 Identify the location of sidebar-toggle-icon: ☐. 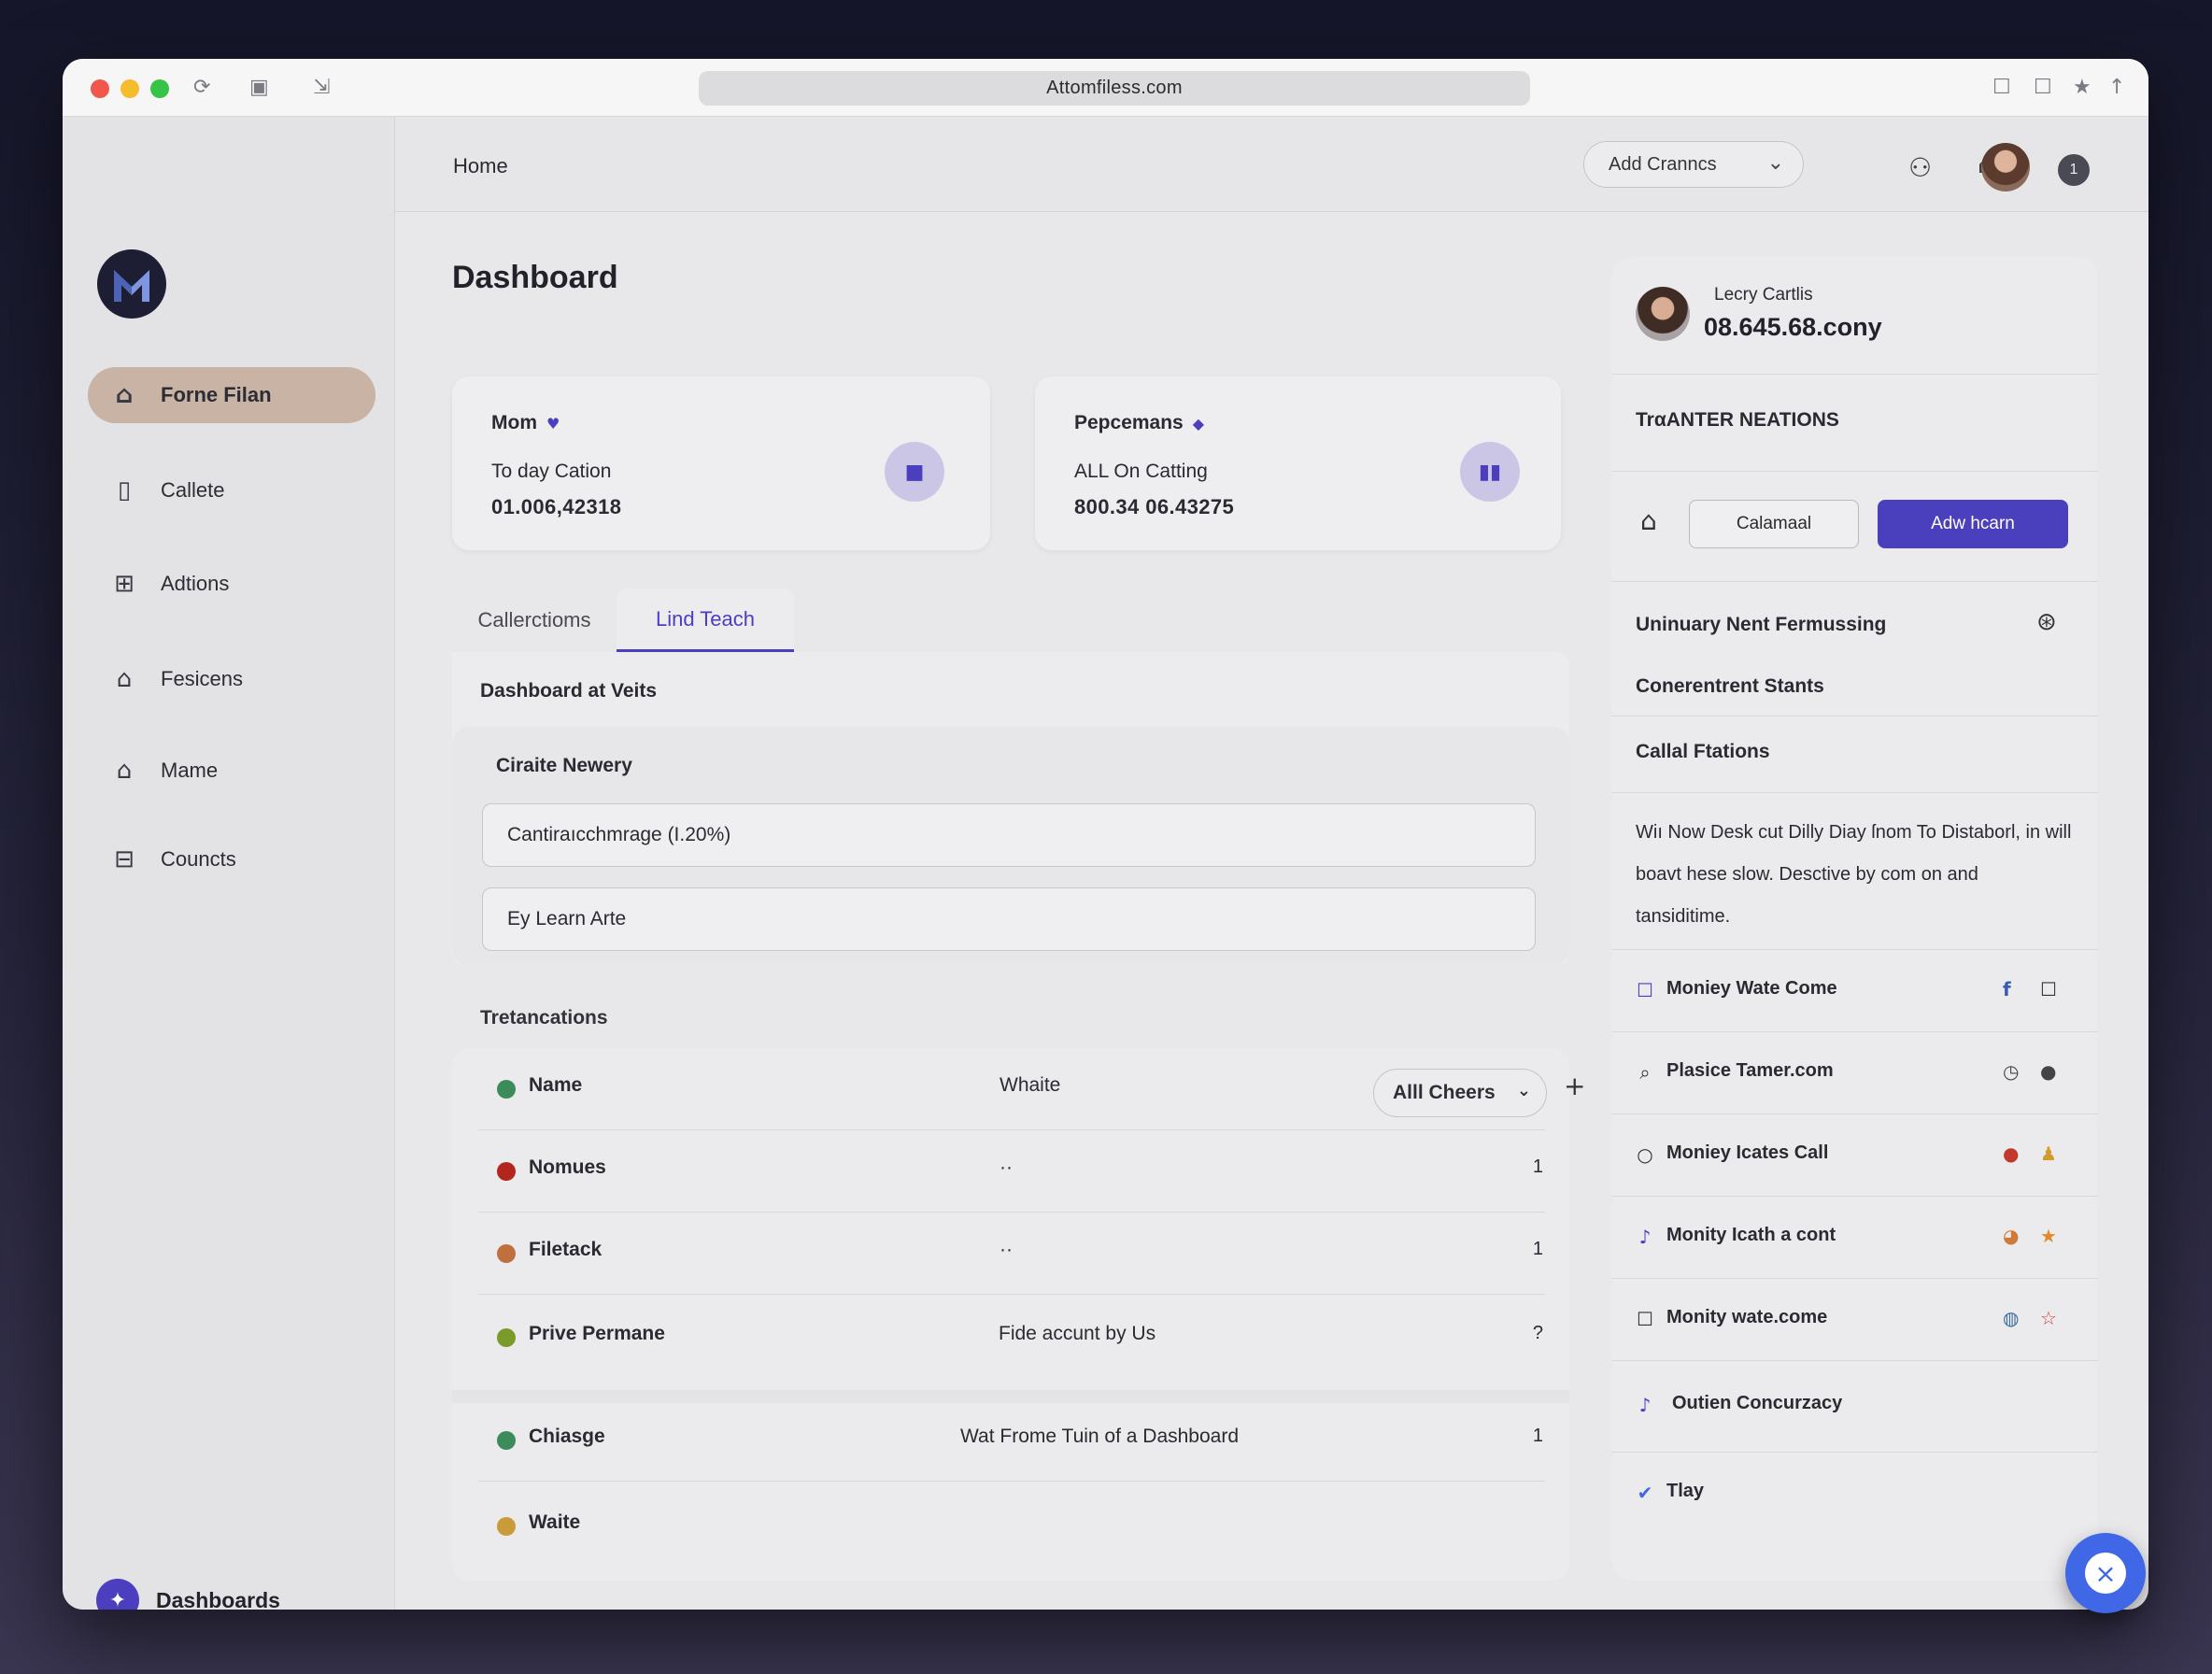
(2043, 88).